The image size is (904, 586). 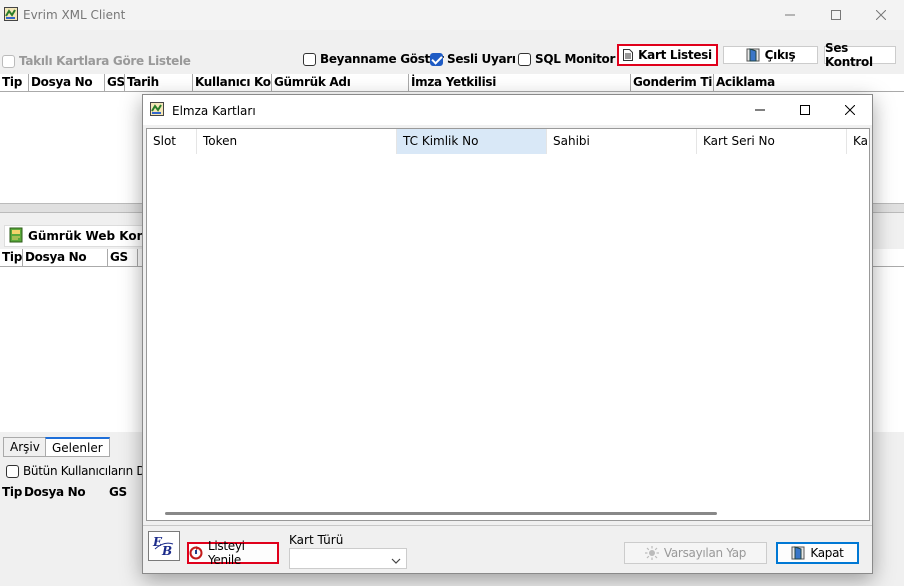 What do you see at coordinates (25, 447) in the screenshot?
I see `tab-arsiv: Arşiv` at bounding box center [25, 447].